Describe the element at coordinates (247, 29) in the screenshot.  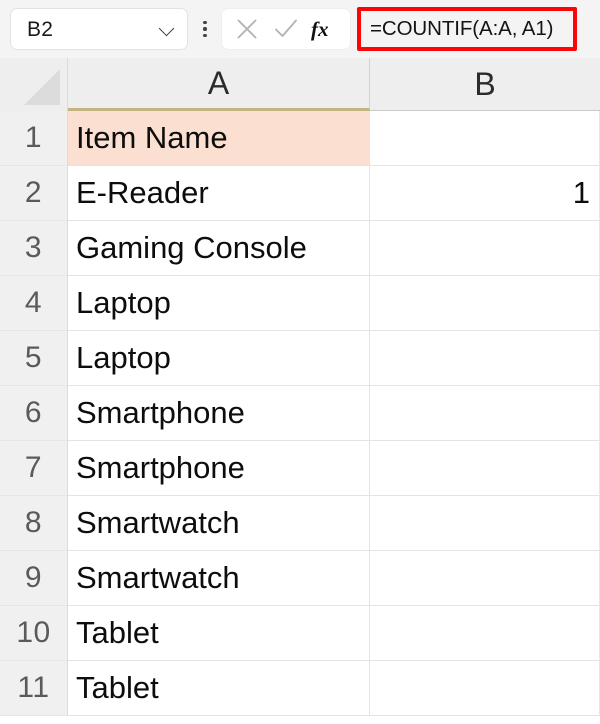
I see `cancel-x-icon` at that location.